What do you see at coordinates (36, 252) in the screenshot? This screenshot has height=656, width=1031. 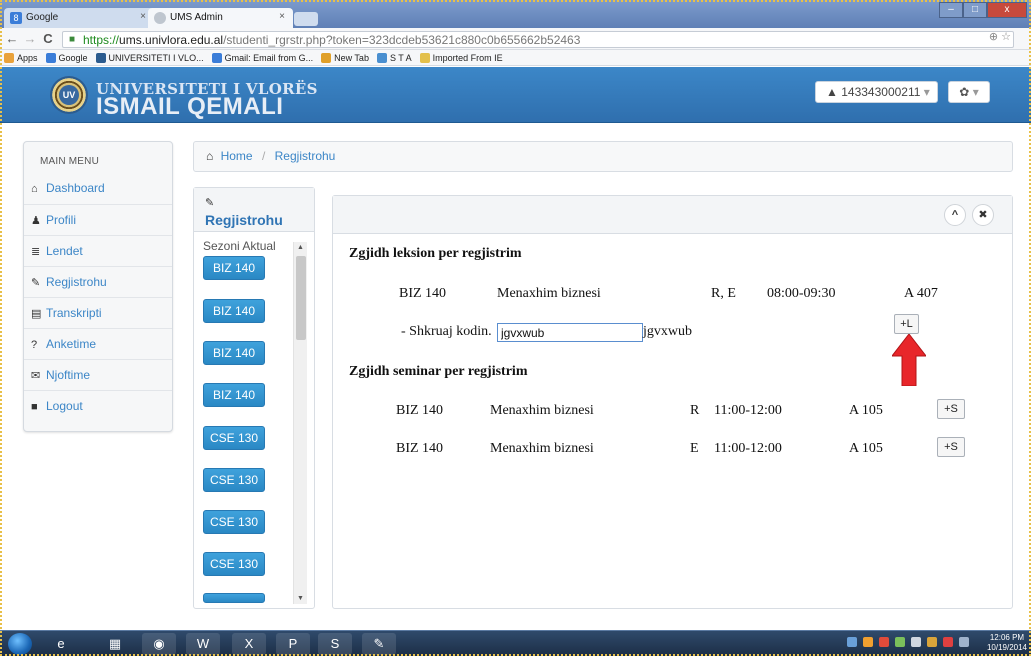 I see `list-icon: ≣` at bounding box center [36, 252].